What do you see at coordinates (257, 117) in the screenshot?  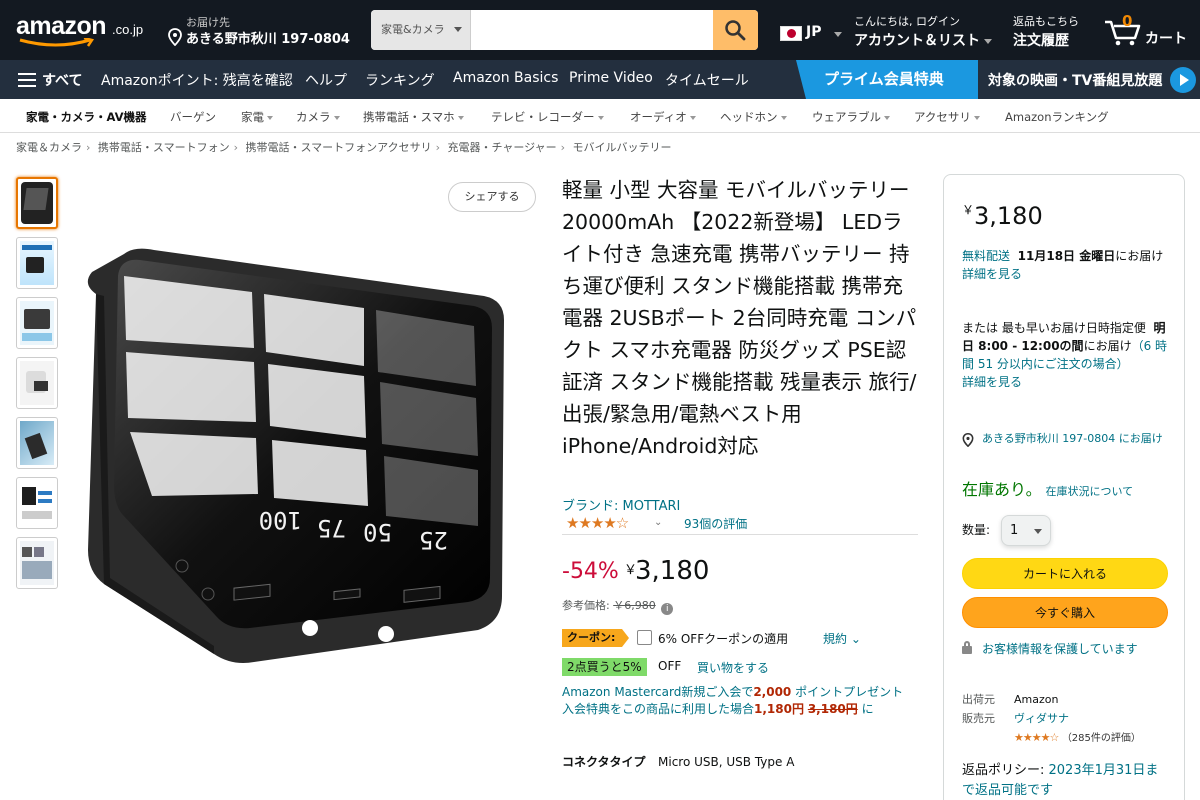 I see `category-appliances: 家電` at bounding box center [257, 117].